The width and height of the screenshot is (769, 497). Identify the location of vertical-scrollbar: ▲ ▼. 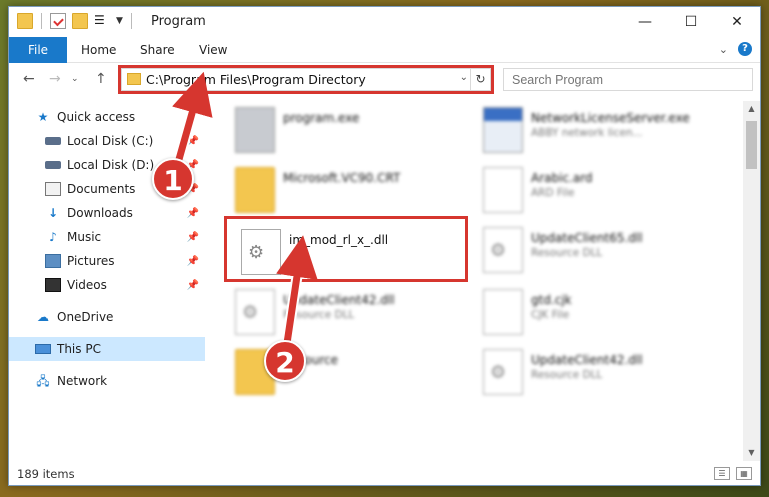
(751, 281).